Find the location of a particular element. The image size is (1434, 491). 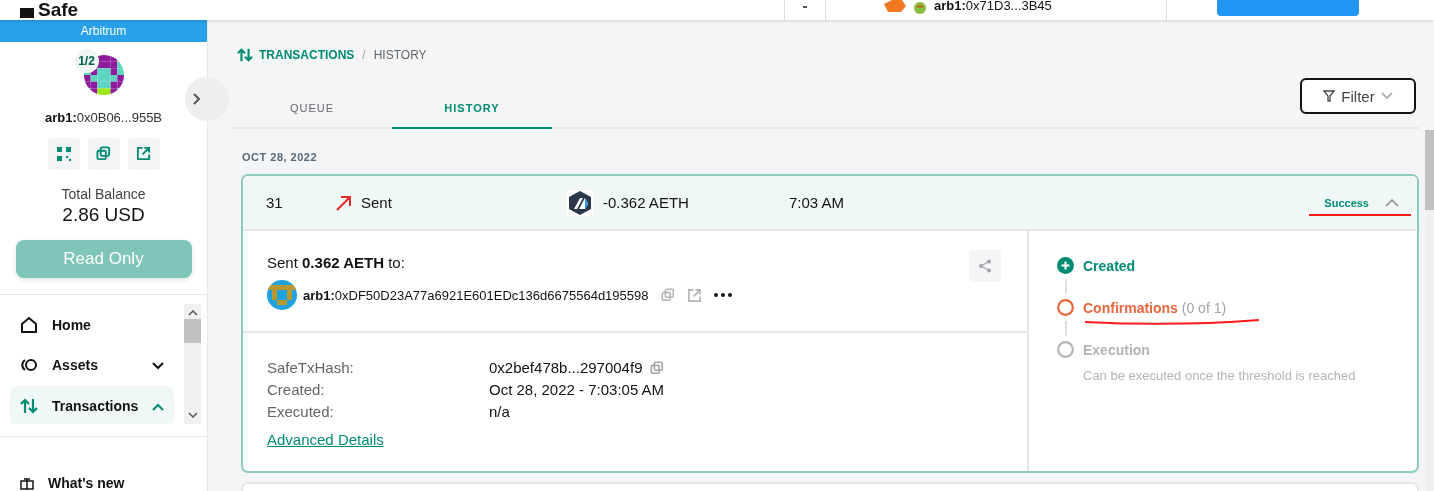

copy-button is located at coordinates (103, 153).